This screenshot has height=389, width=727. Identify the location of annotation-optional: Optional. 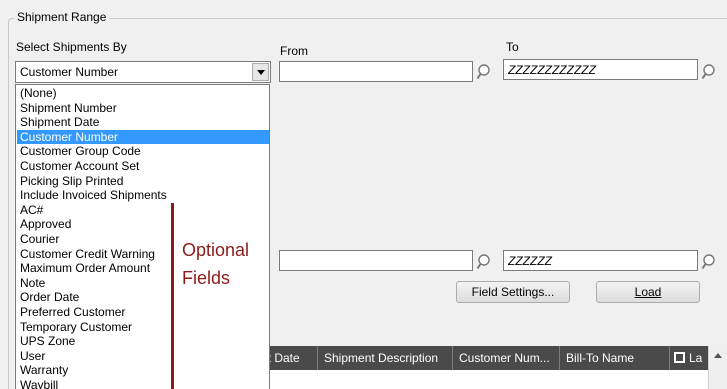
(216, 250).